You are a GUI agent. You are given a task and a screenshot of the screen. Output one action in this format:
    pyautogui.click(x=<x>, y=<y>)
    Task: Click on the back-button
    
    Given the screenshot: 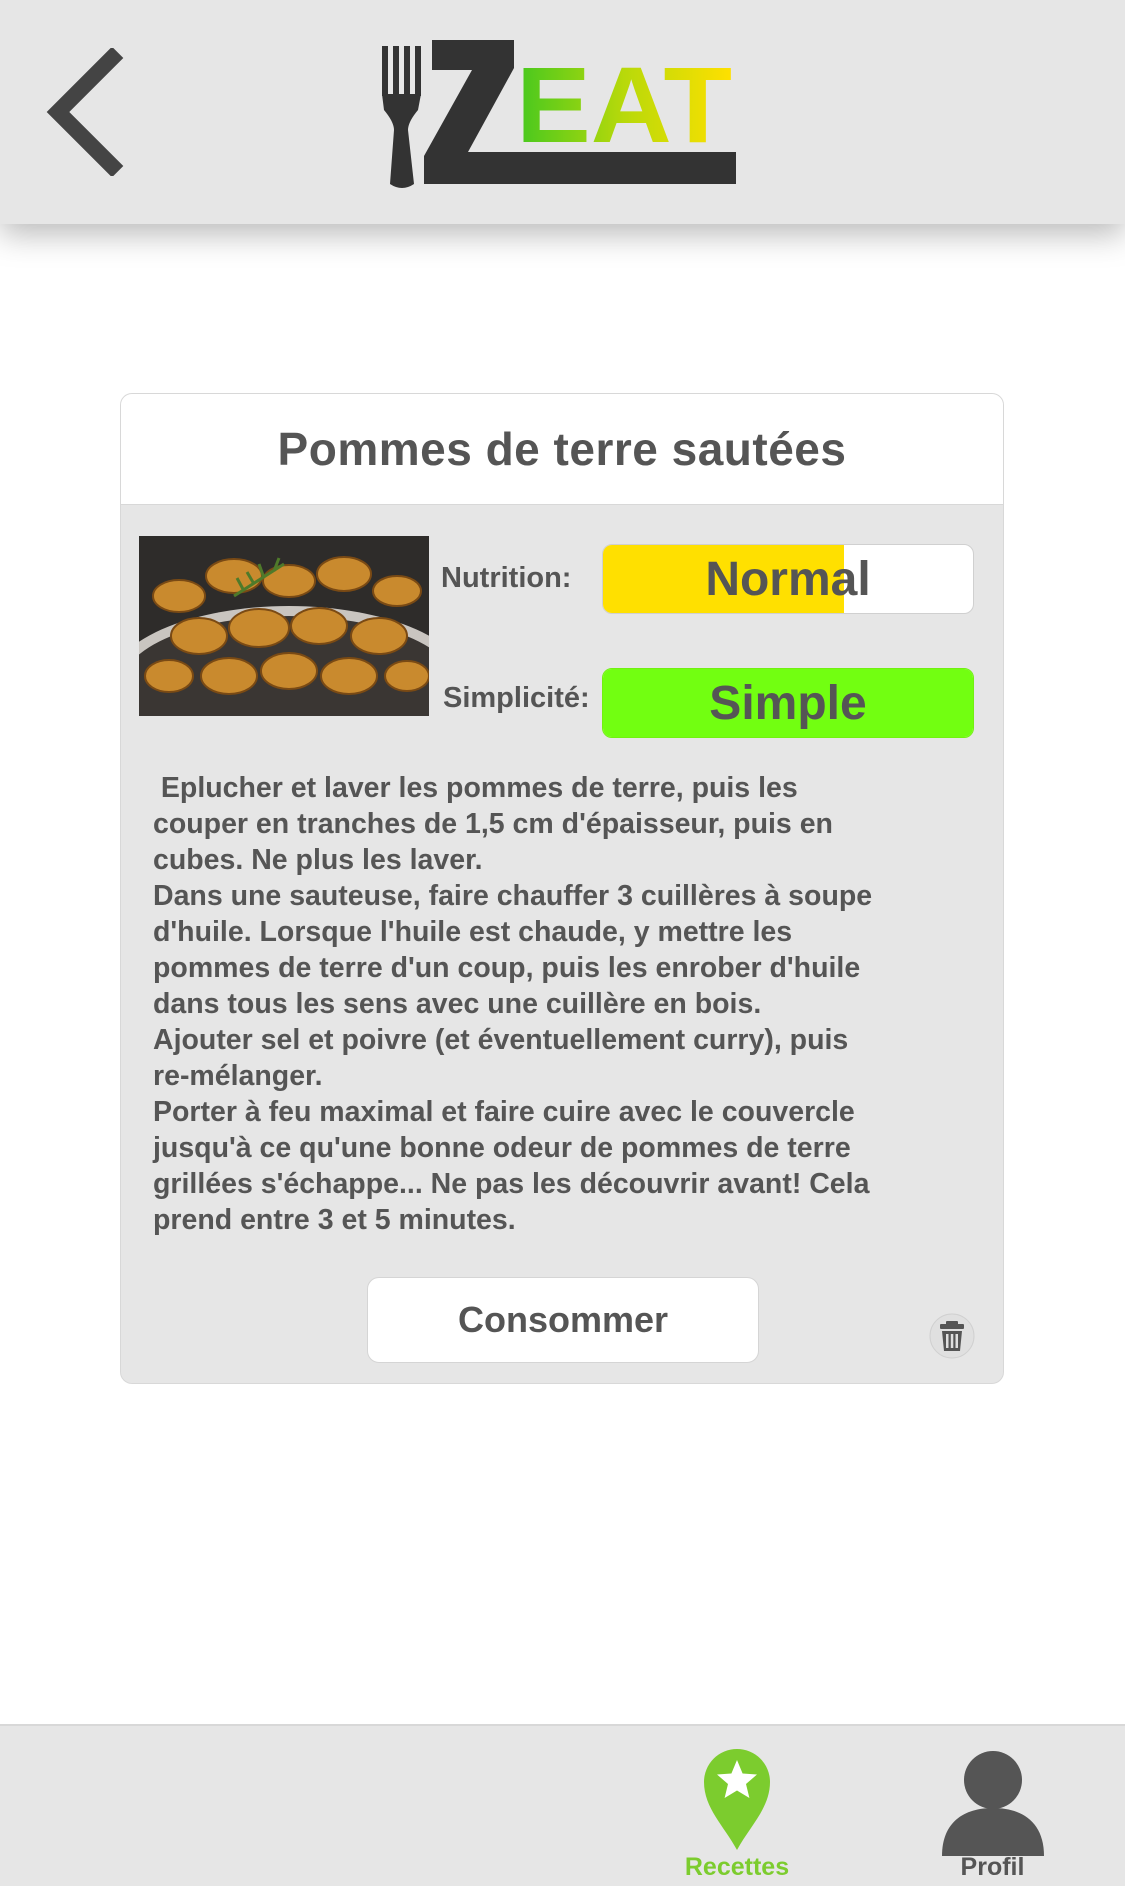 What is the action you would take?
    pyautogui.click(x=85, y=112)
    